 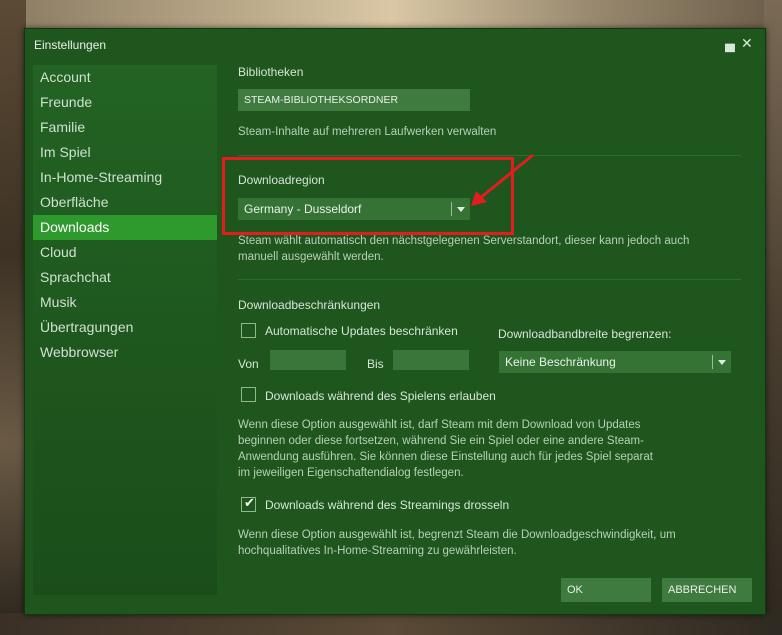 I want to click on sidebar-item-cloud: Cloud, so click(x=125, y=252).